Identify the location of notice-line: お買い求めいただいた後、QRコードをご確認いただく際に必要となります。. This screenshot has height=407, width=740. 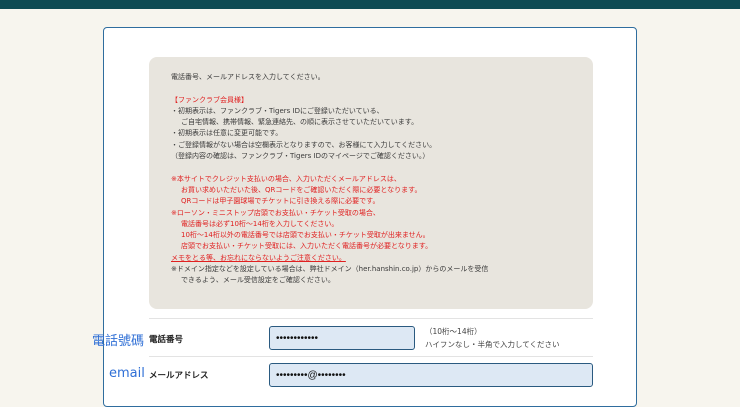
(301, 189).